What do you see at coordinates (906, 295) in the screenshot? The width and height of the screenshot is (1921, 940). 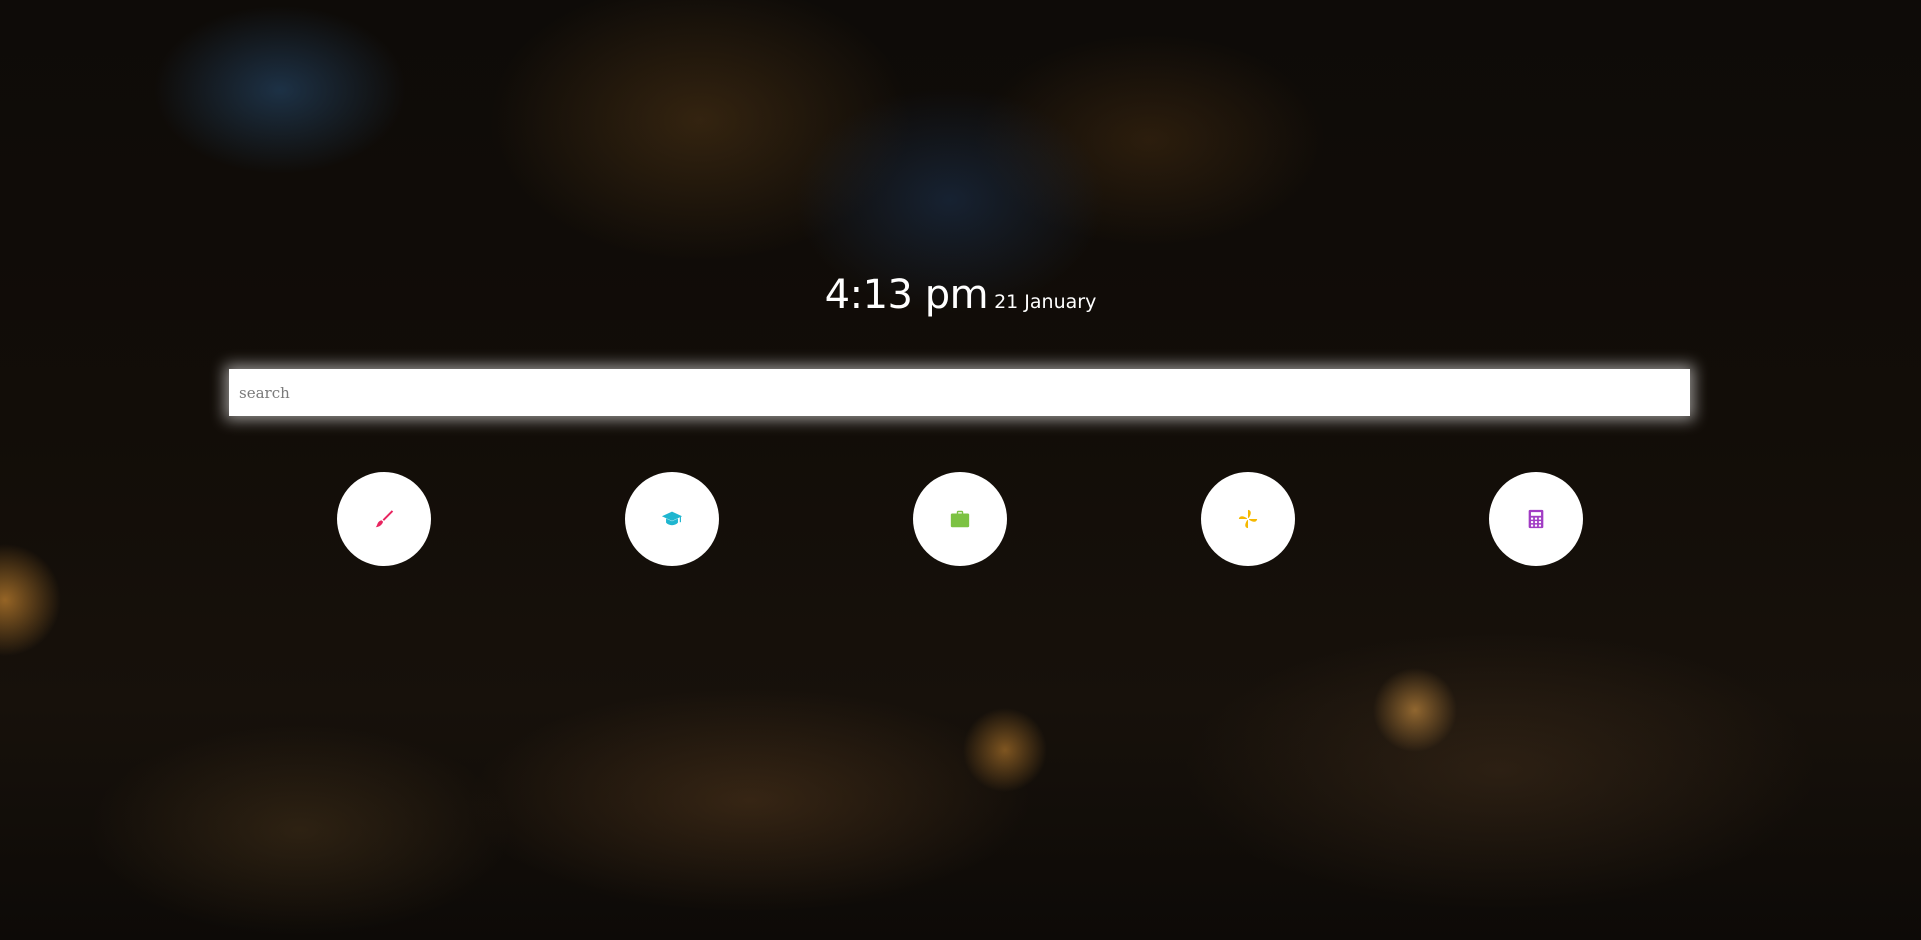 I see `clock-time: 4:13 pm` at bounding box center [906, 295].